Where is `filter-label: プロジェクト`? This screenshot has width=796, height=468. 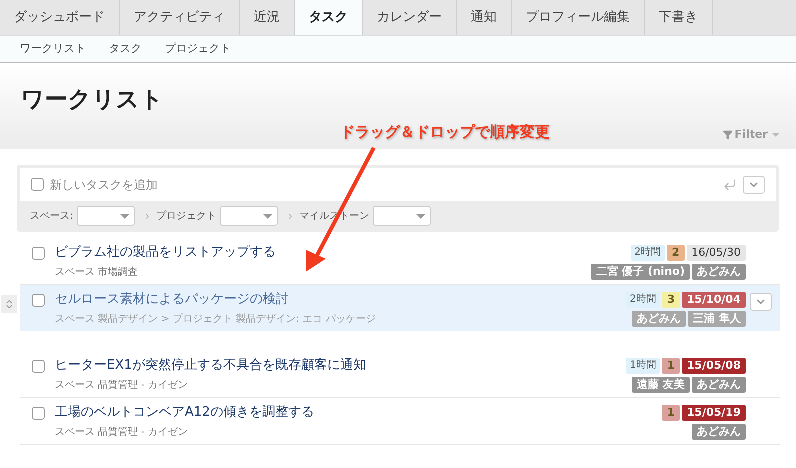
filter-label: プロジェクト is located at coordinates (186, 217).